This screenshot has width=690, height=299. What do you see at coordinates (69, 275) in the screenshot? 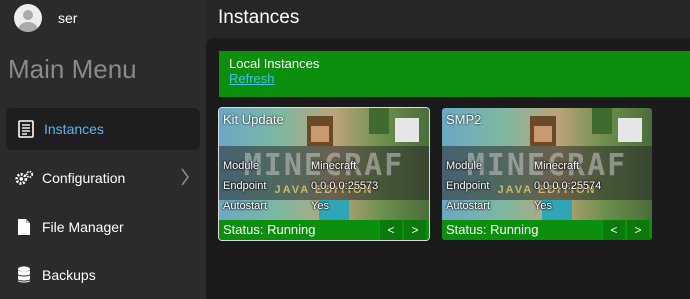
I see `sidebar-item-label: Backups` at bounding box center [69, 275].